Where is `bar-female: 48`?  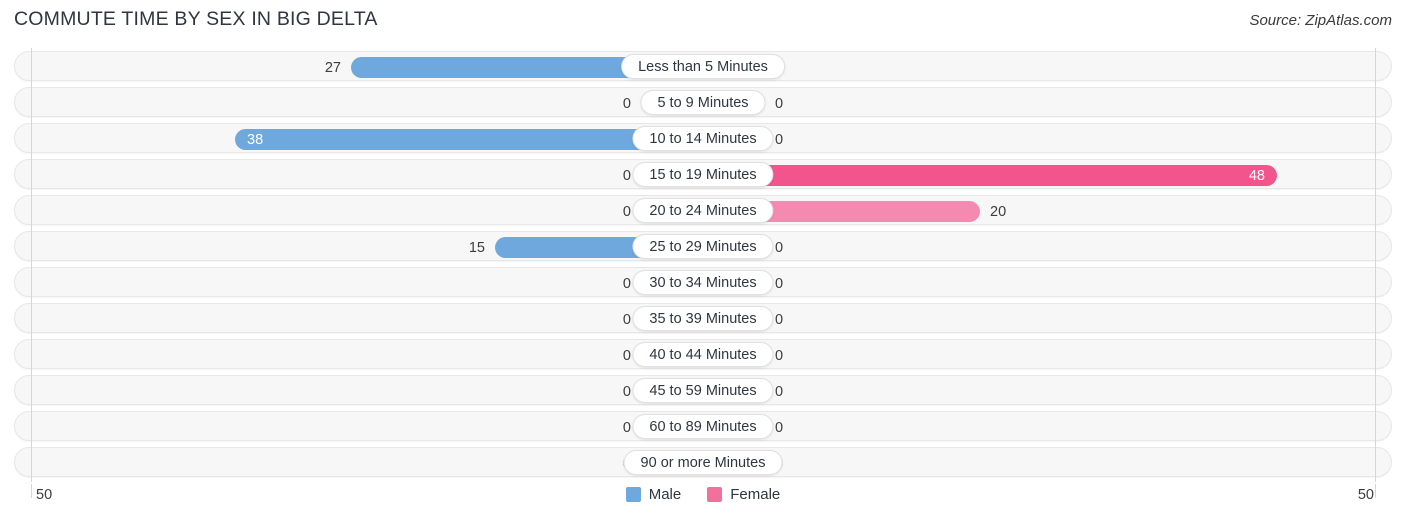
bar-female: 48 is located at coordinates (990, 175).